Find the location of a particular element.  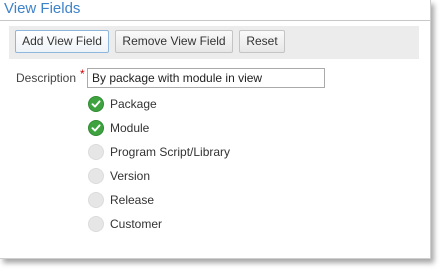

remove-view-field-button: Remove View Field is located at coordinates (174, 41).